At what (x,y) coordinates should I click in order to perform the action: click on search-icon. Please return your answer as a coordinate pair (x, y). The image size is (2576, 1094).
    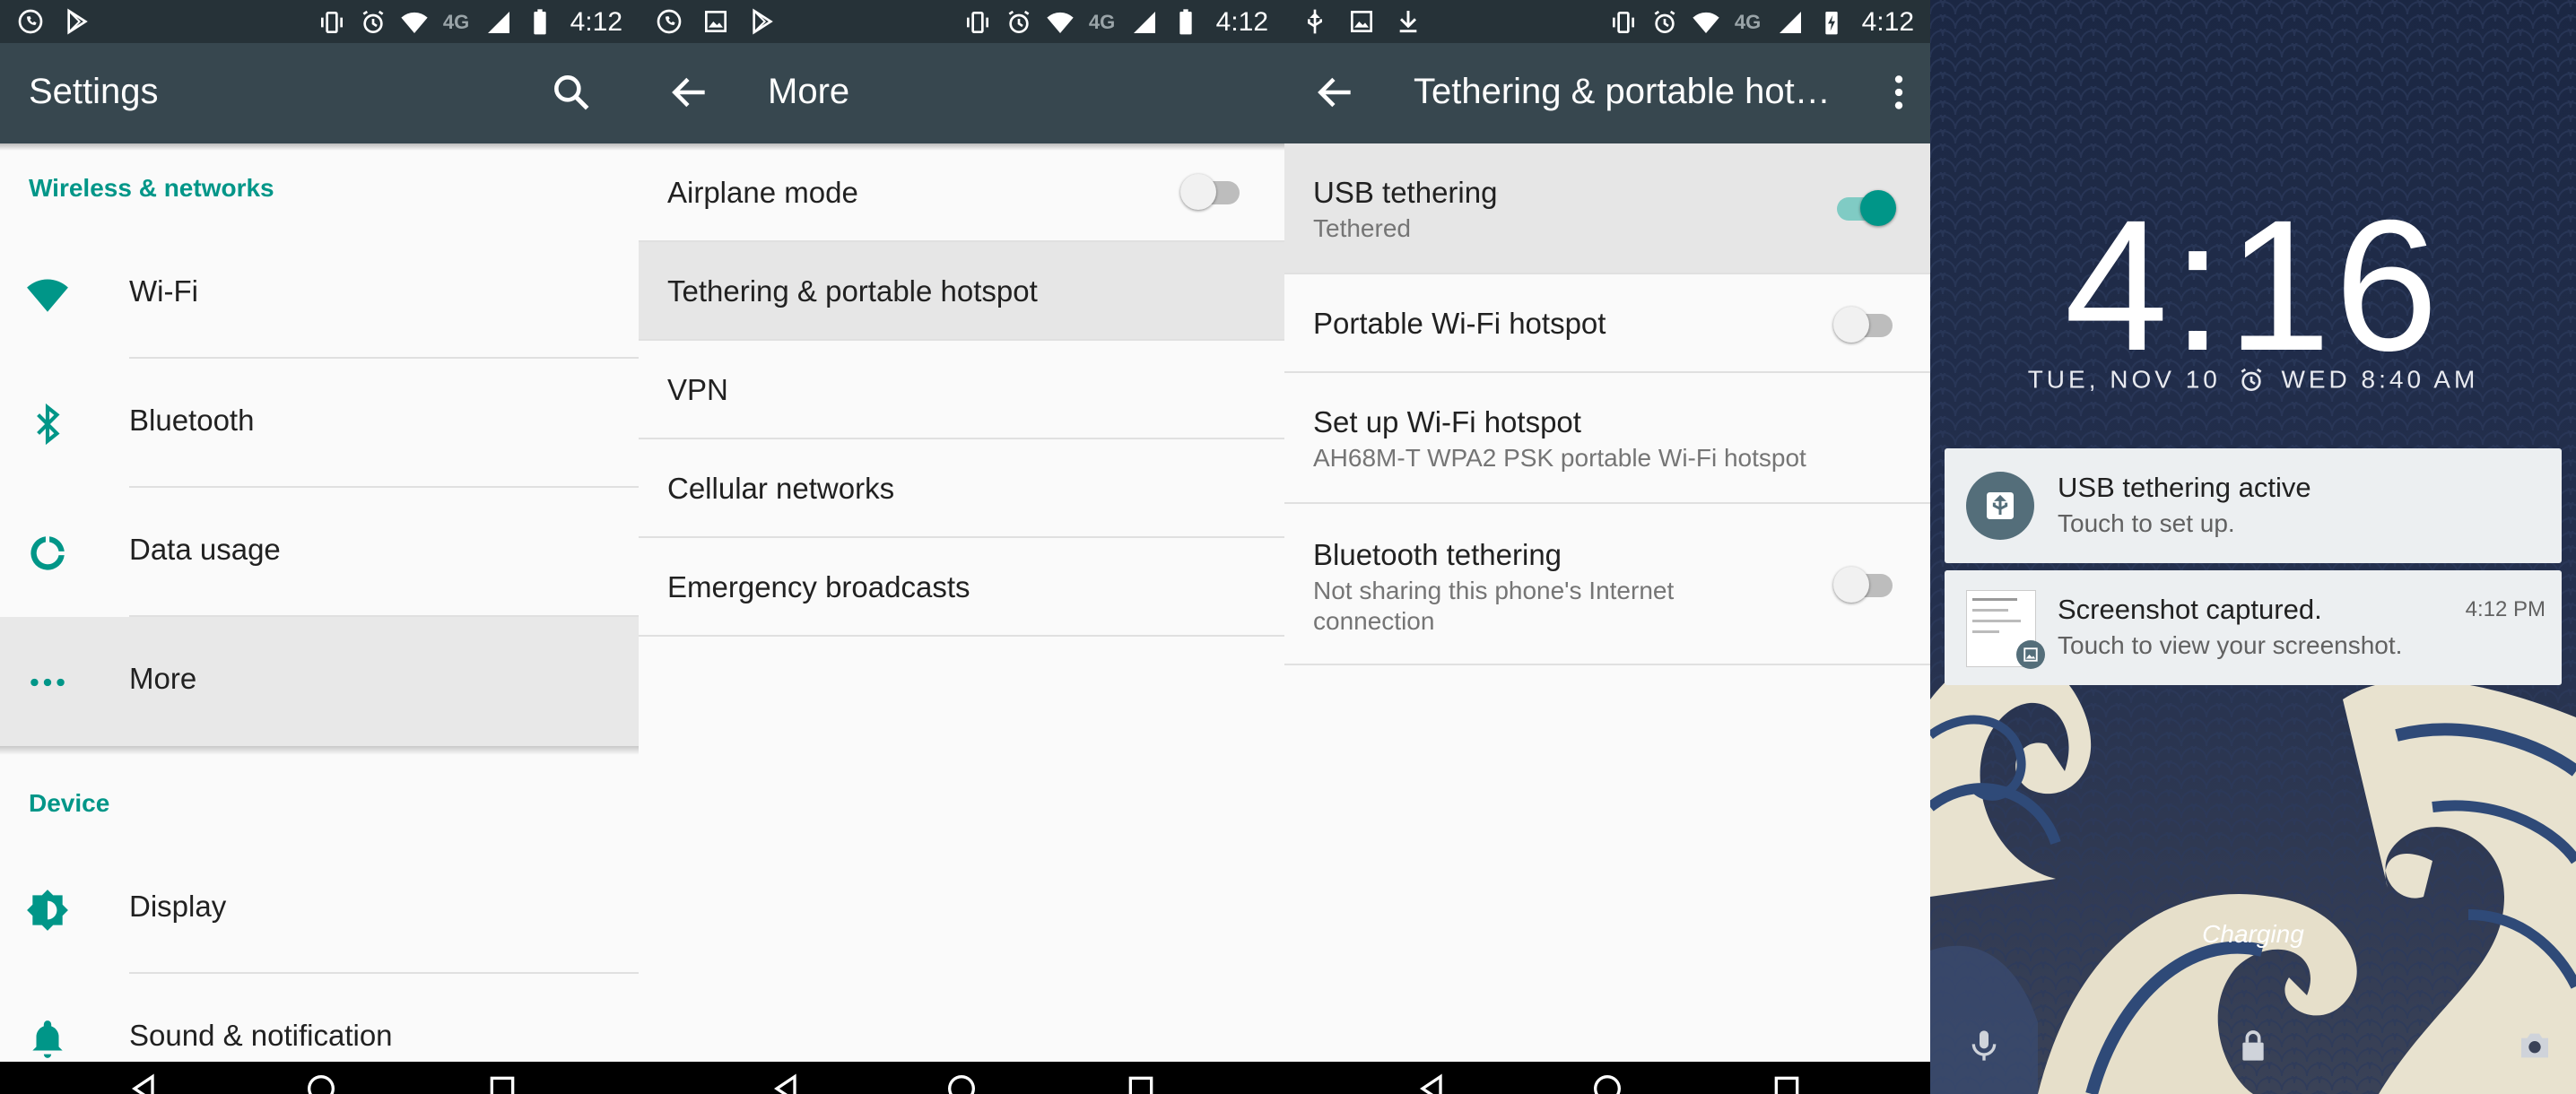
    Looking at the image, I should click on (571, 92).